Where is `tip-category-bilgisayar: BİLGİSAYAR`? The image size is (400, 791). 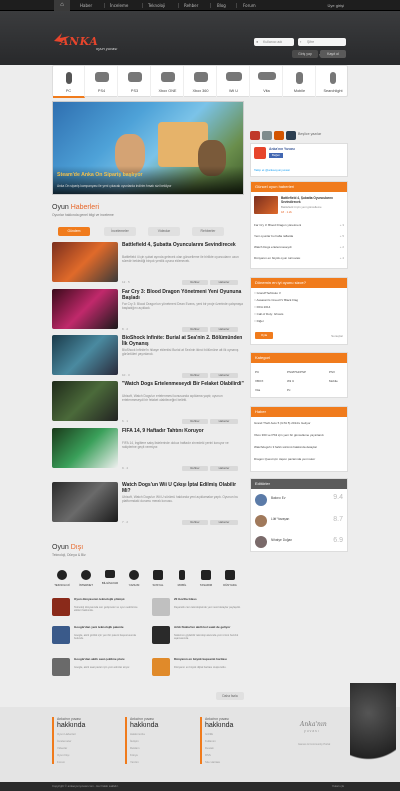
tip-category-bilgisayar: BİLGİSAYAR is located at coordinates (110, 577).